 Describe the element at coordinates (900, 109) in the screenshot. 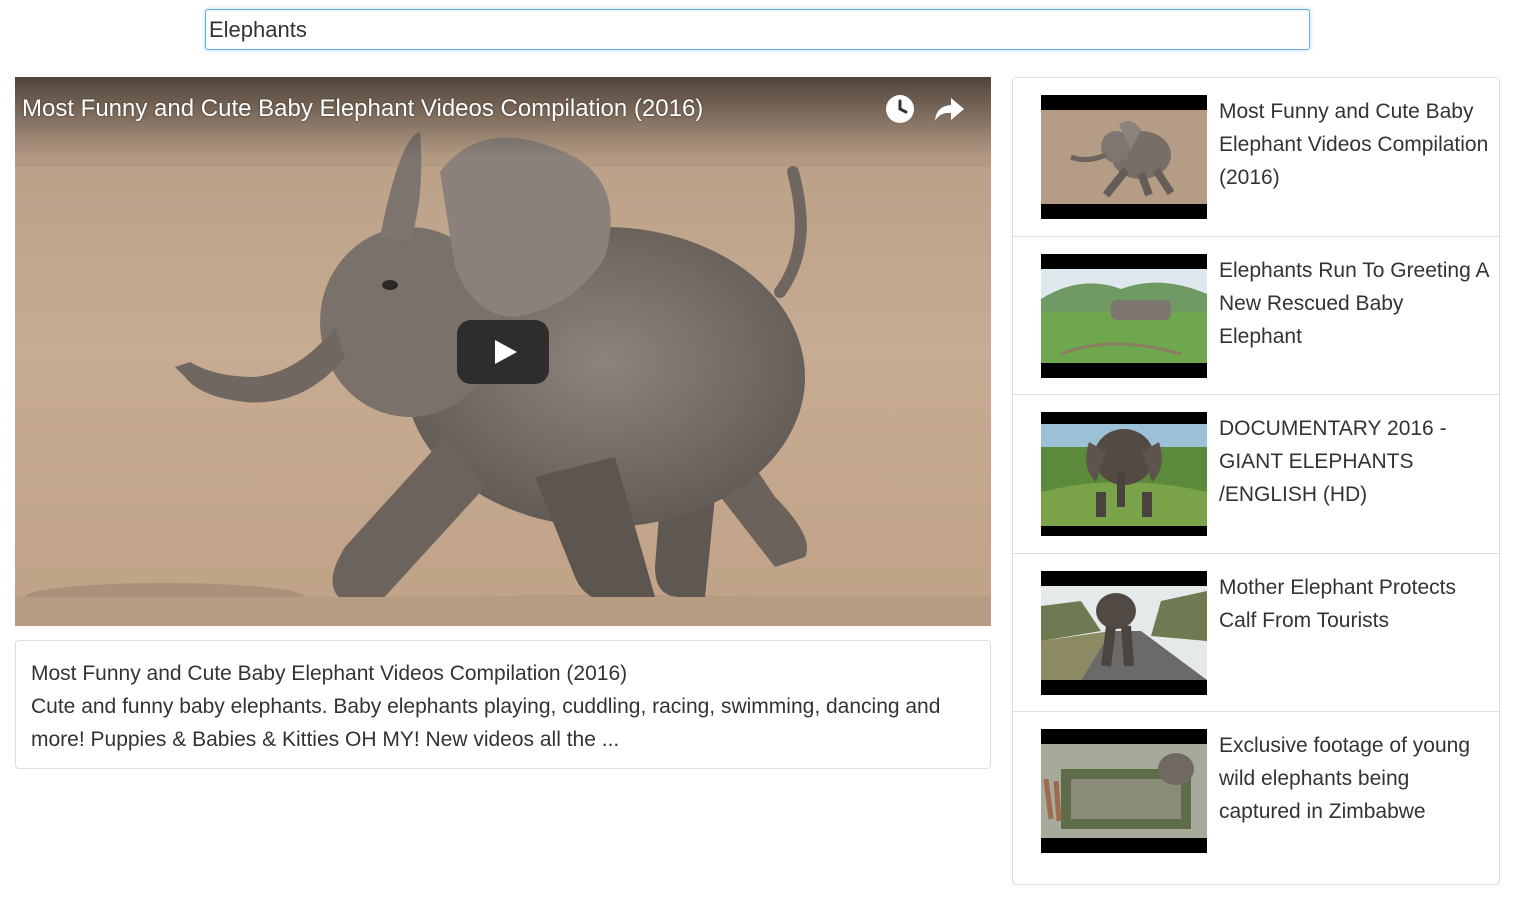

I see `clock-icon` at that location.